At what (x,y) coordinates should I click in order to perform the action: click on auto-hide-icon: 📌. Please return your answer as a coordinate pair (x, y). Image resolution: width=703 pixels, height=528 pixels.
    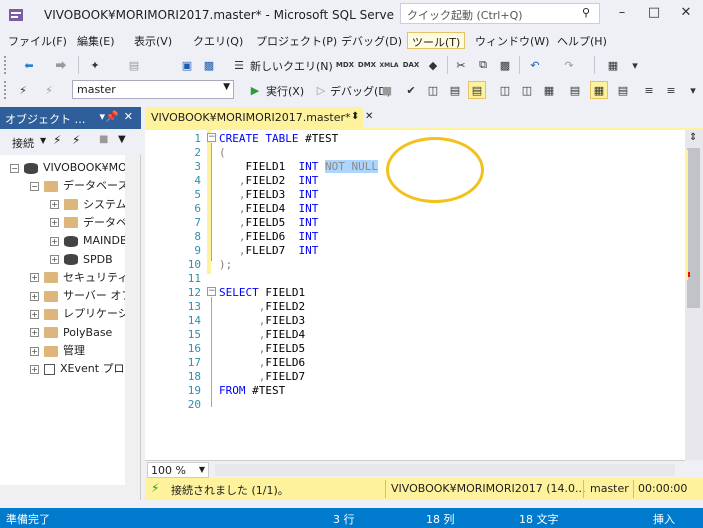
    Looking at the image, I should click on (112, 116).